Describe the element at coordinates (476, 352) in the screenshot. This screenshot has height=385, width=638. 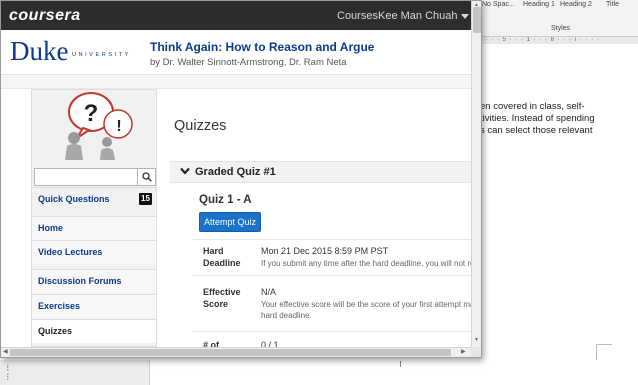
I see `scrollbar-corner` at that location.